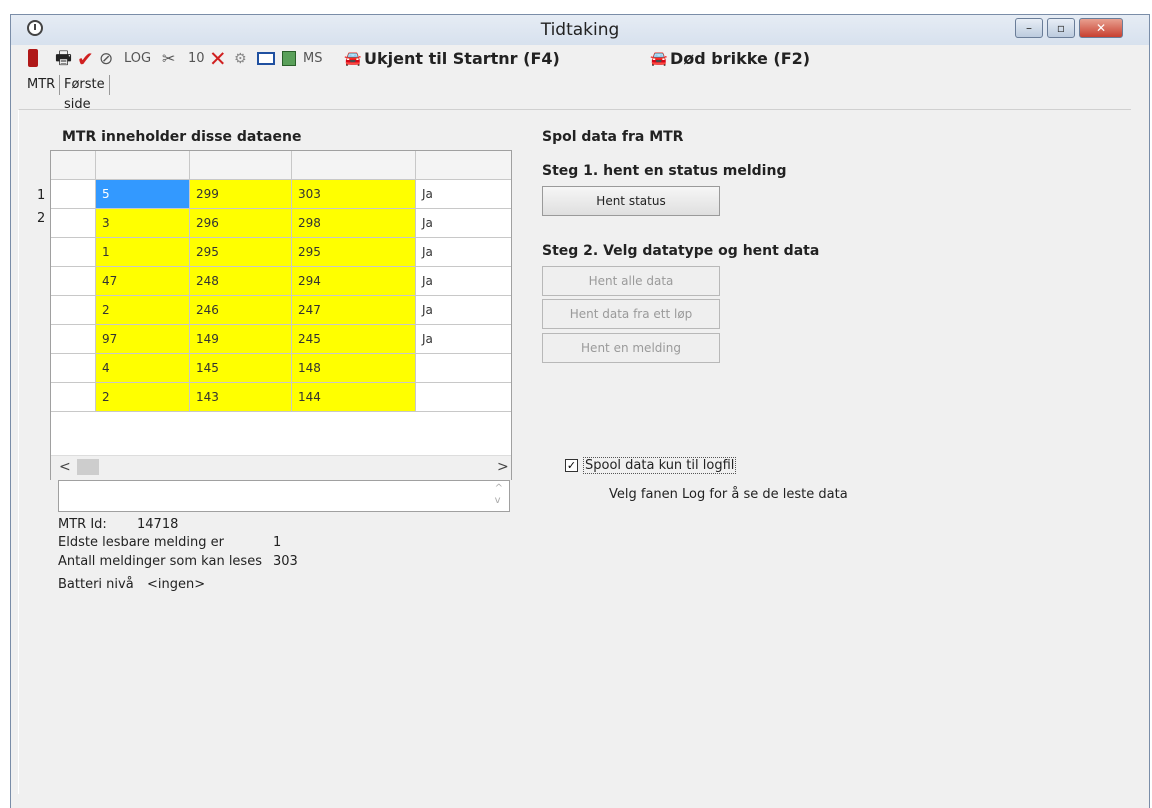  I want to click on cancel-icon: ⊘, so click(106, 59).